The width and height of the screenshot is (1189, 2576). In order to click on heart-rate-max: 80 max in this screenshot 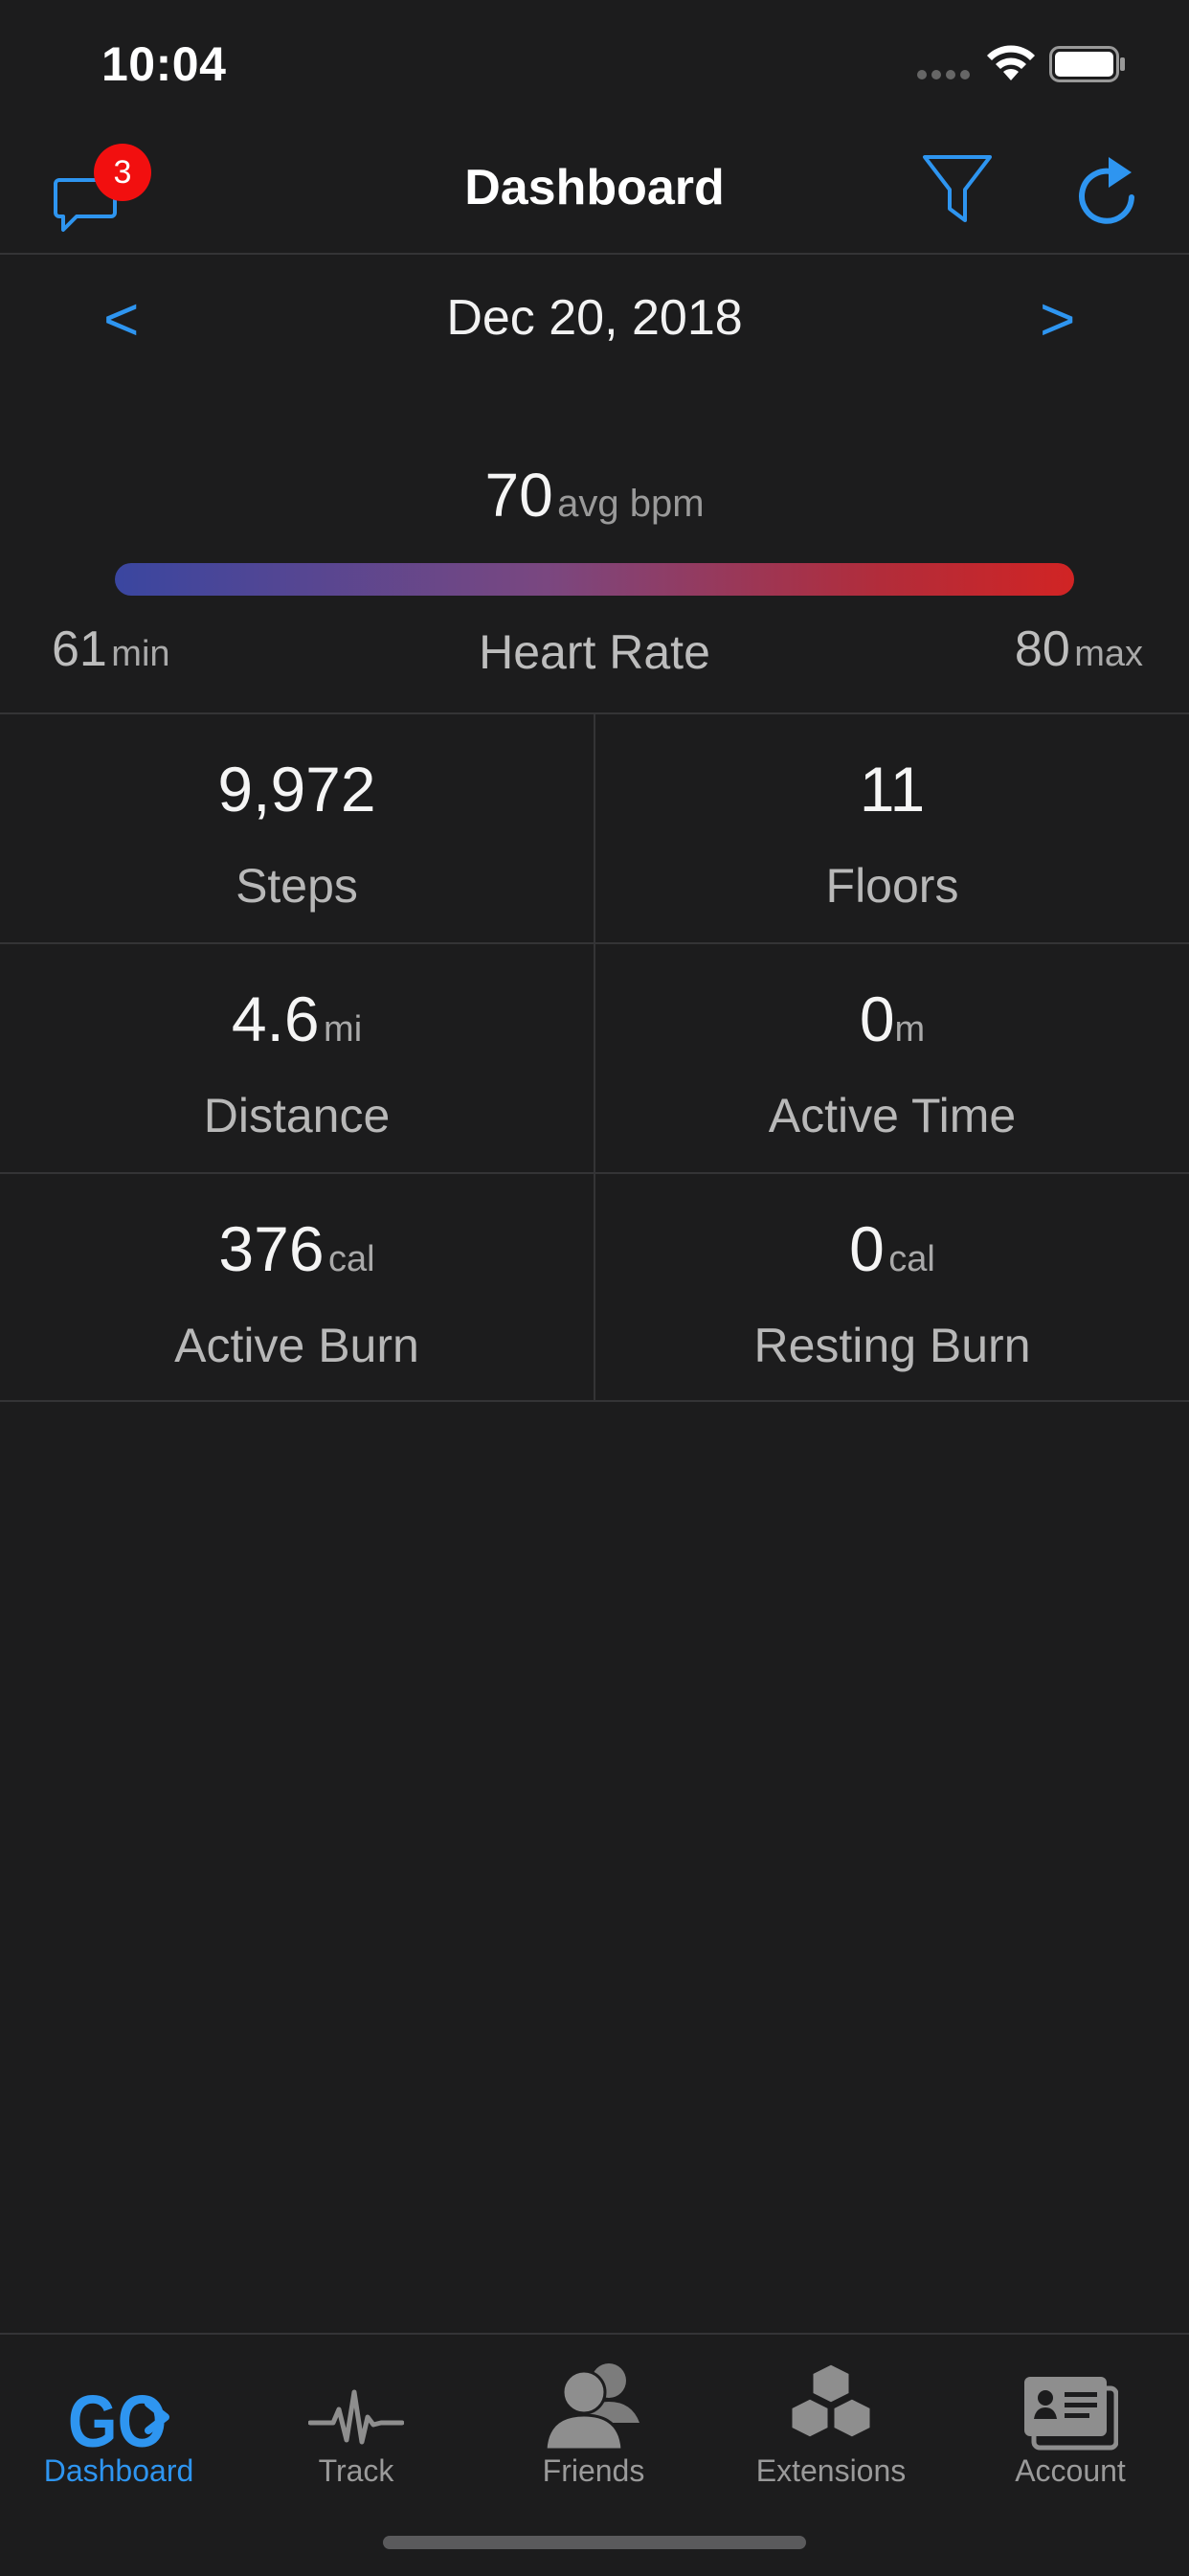, I will do `click(1079, 649)`.